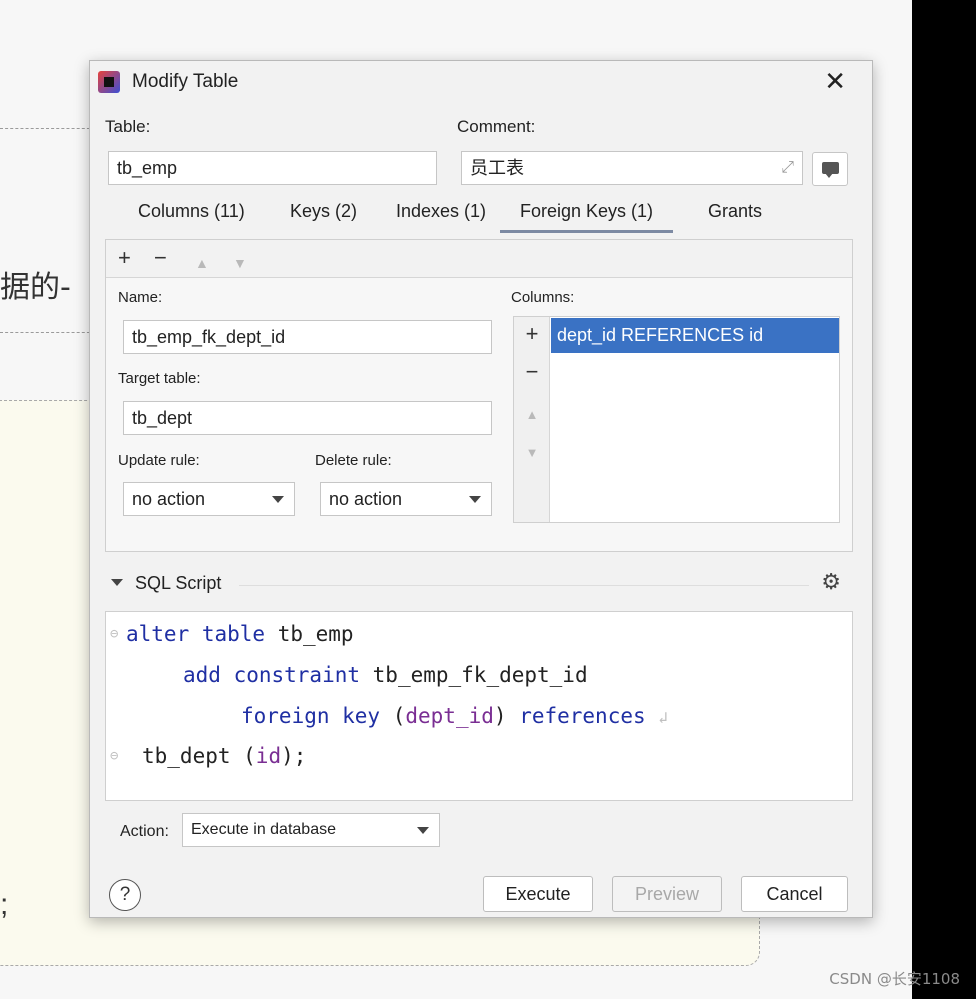  What do you see at coordinates (268, 756) in the screenshot?
I see `sql-column: id` at bounding box center [268, 756].